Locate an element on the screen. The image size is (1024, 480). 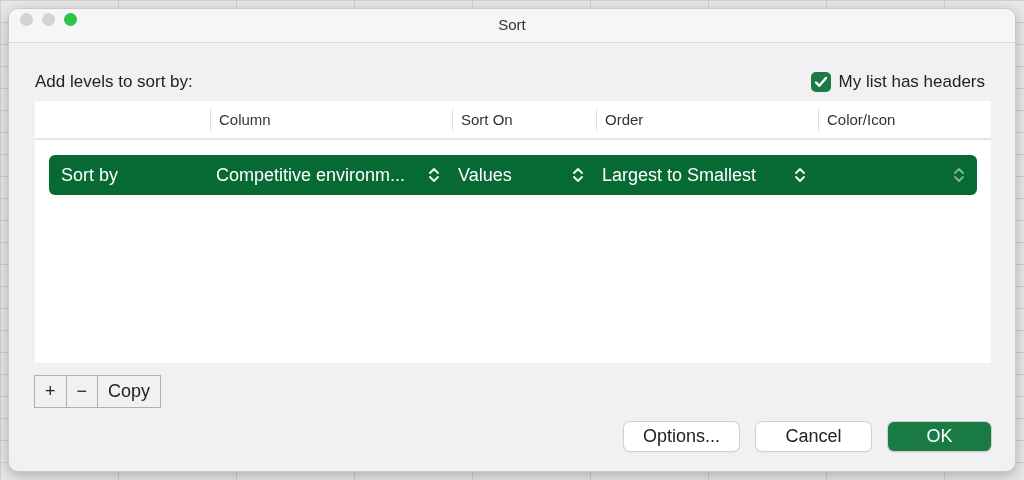
column-header: Sort On is located at coordinates (524, 119).